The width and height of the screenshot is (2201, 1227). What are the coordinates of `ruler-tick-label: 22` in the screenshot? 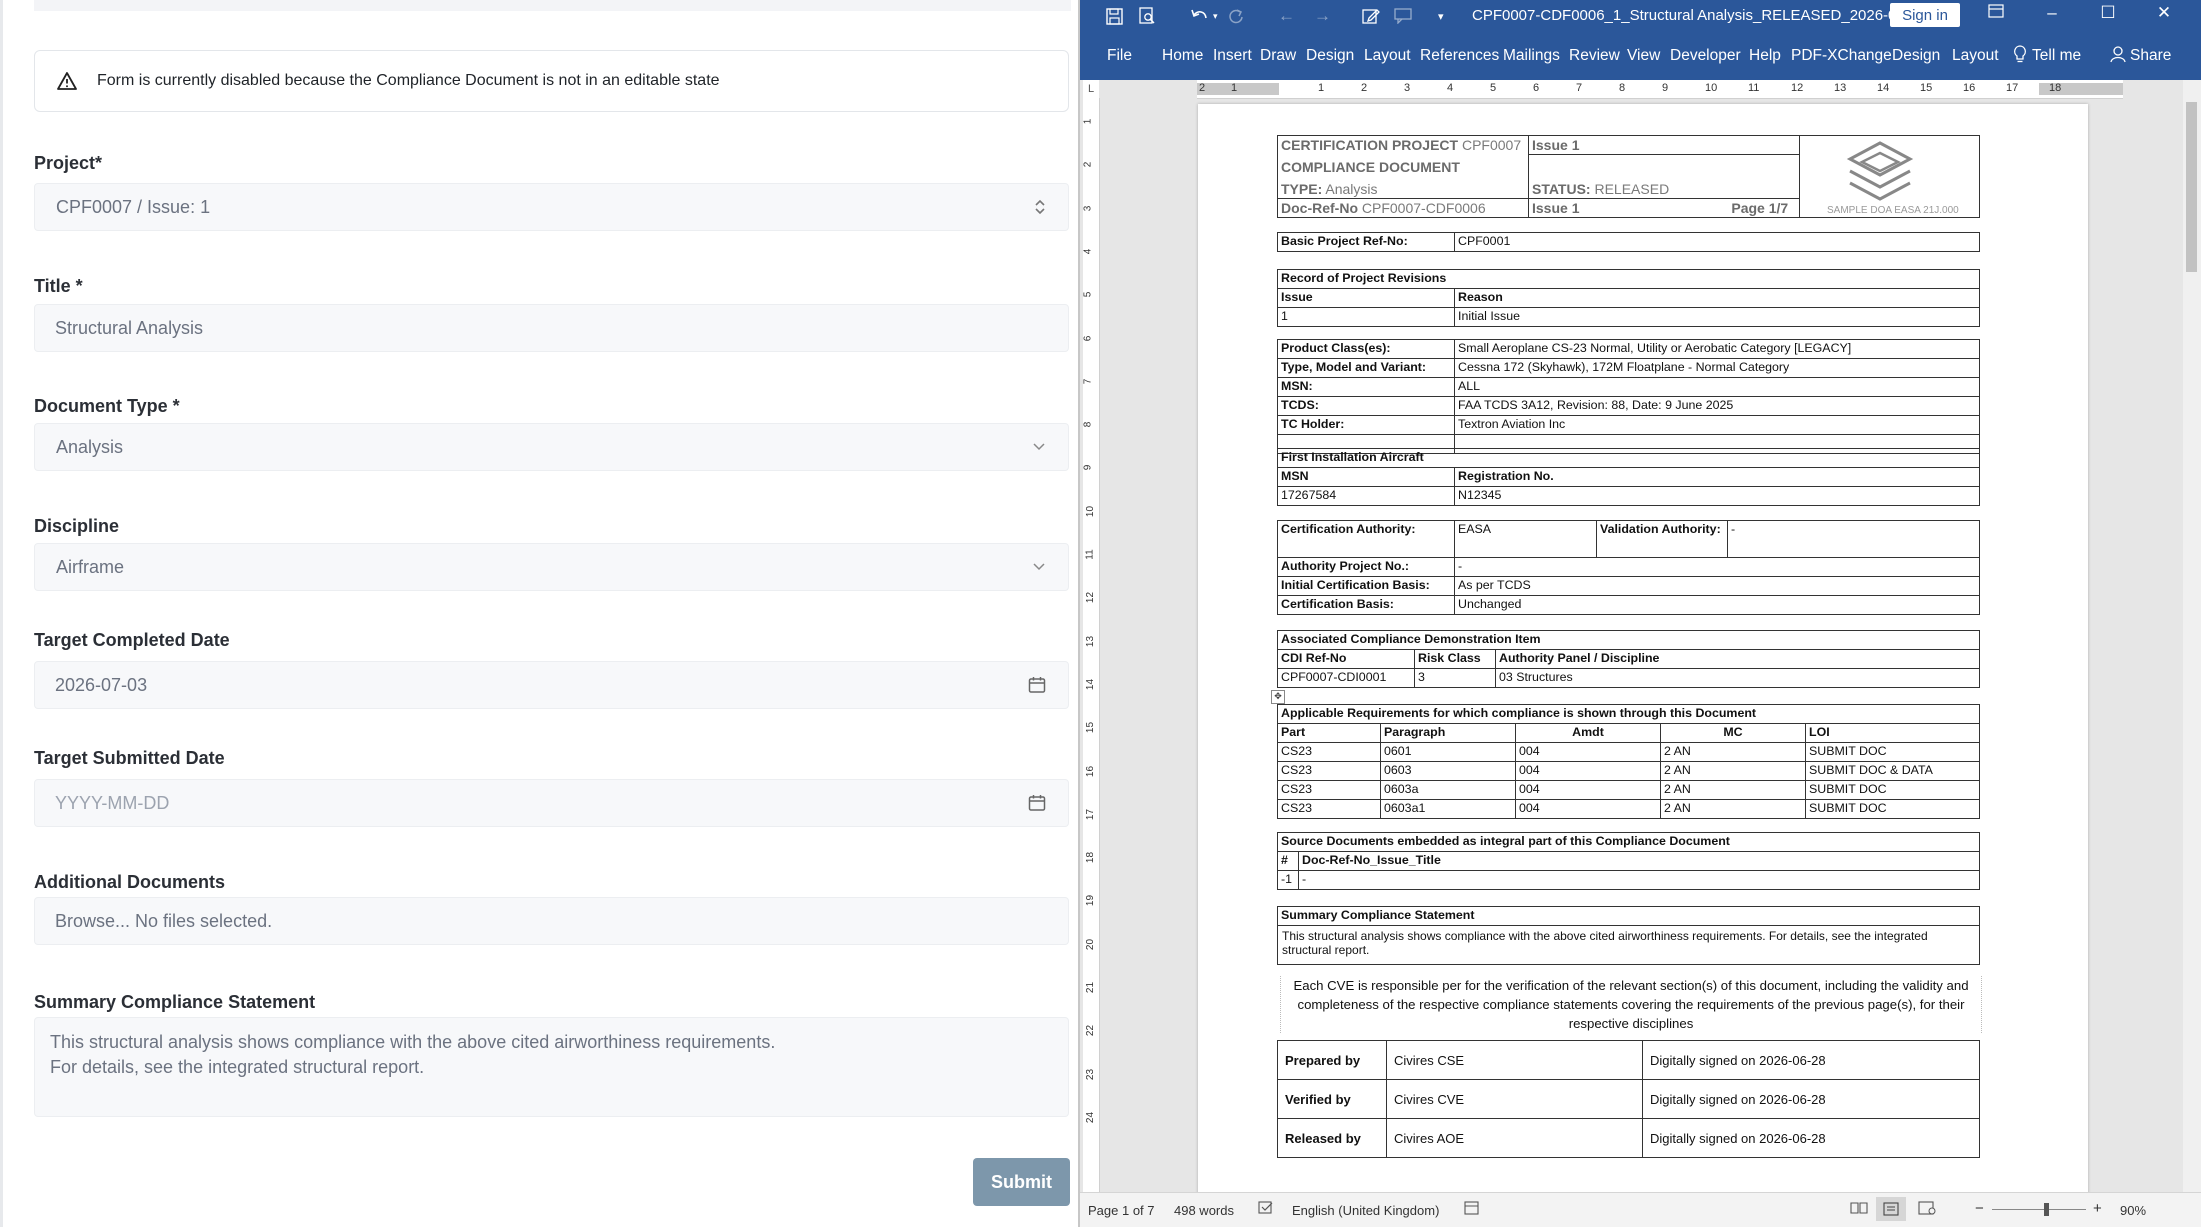 It's located at (1091, 1031).